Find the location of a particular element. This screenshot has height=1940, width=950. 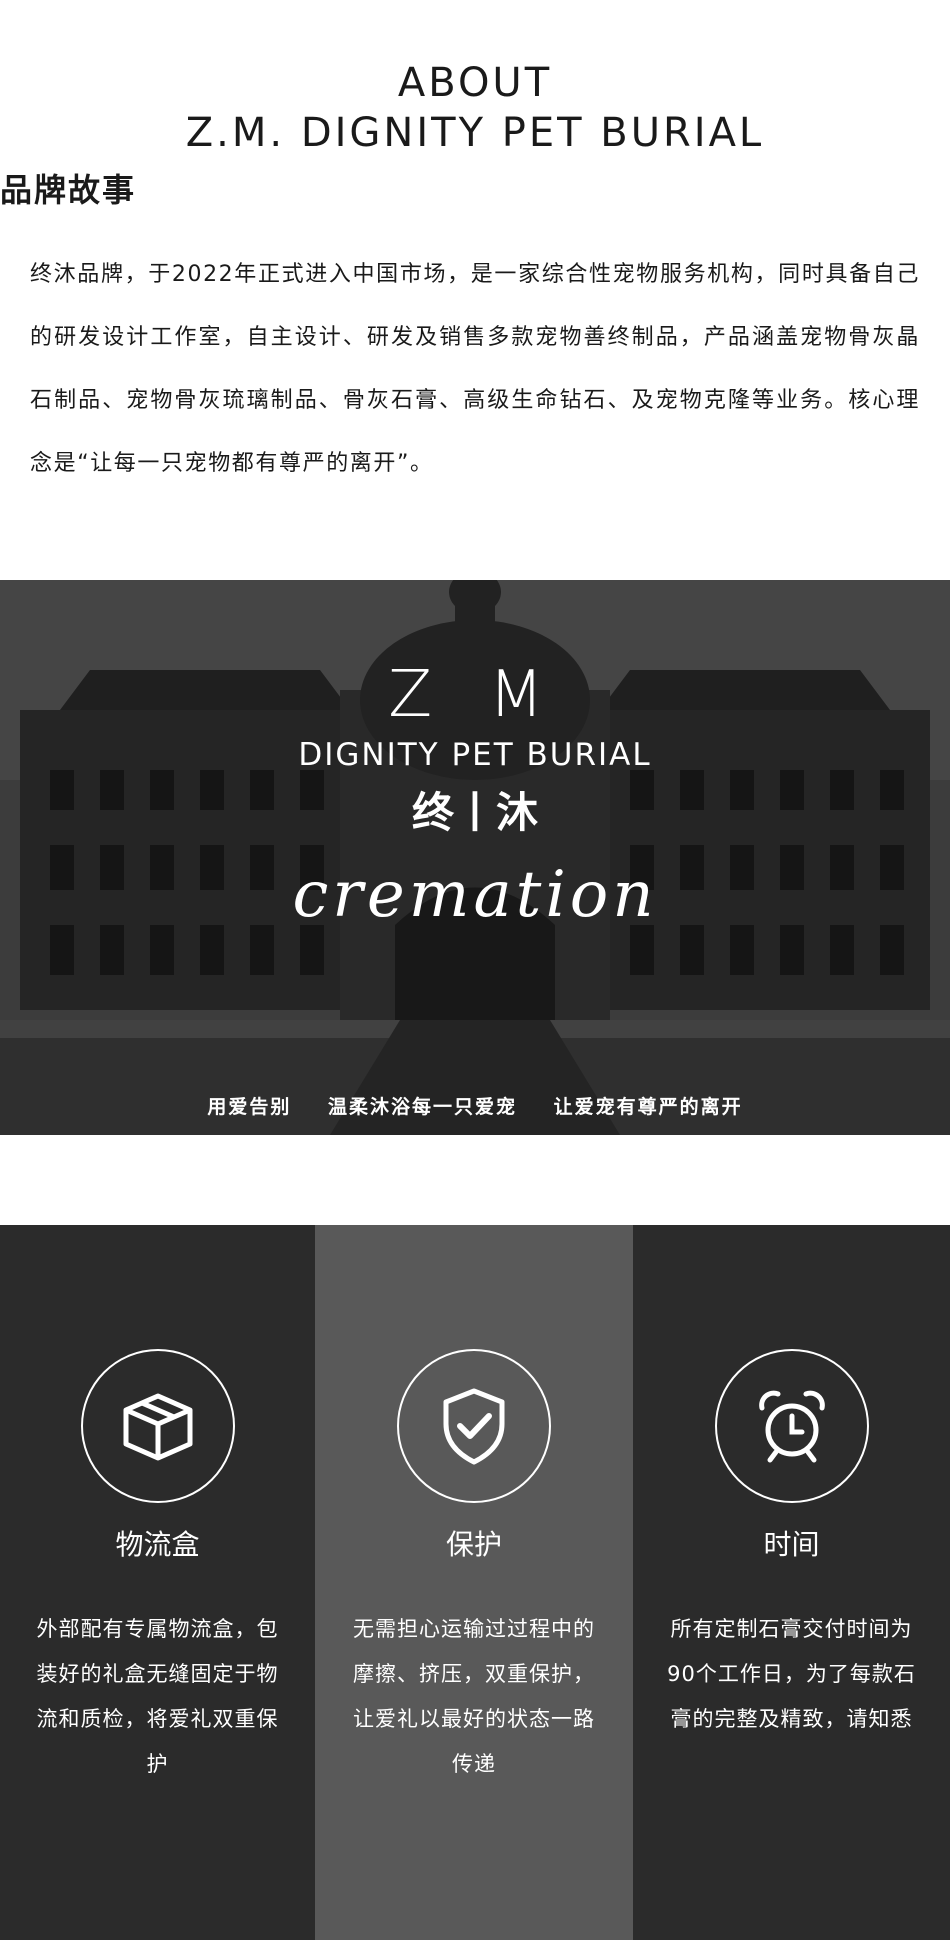

banner-slogan: 用爱告别 温柔沐浴每一只爱宠 让爱宠有尊严的离开 is located at coordinates (475, 1107).